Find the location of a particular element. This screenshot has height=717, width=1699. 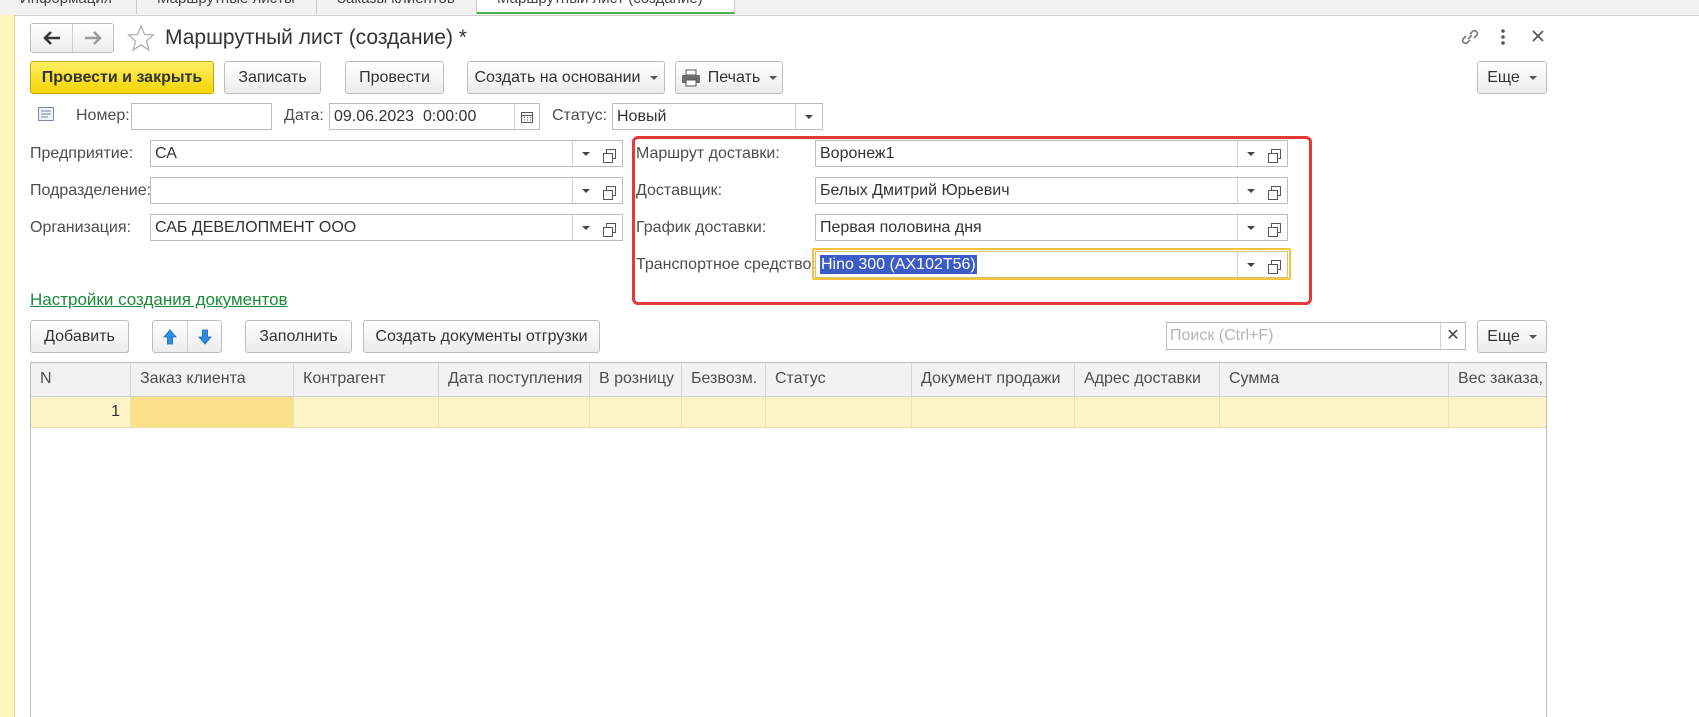

clear-search-button: ✕ is located at coordinates (1452, 336).